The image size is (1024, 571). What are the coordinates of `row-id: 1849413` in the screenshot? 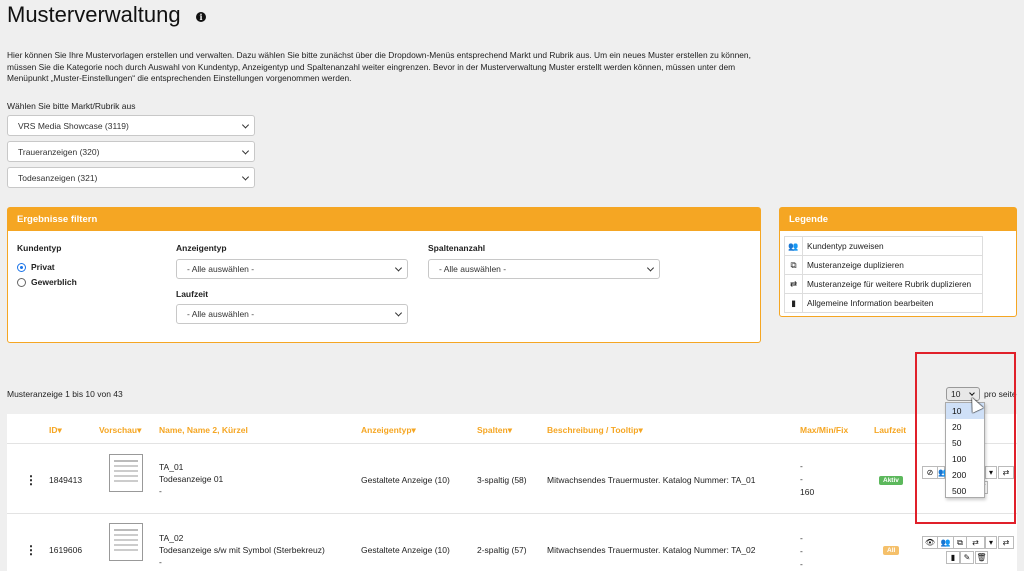 It's located at (66, 480).